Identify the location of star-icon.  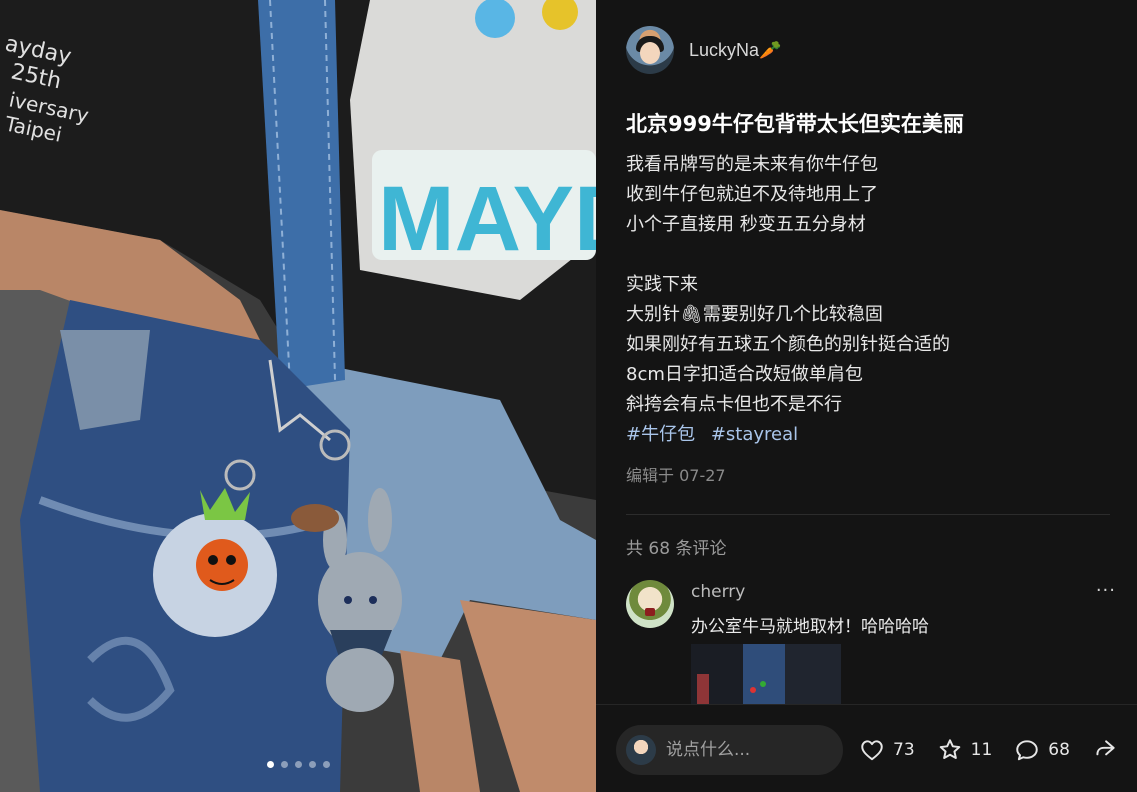
(949, 749).